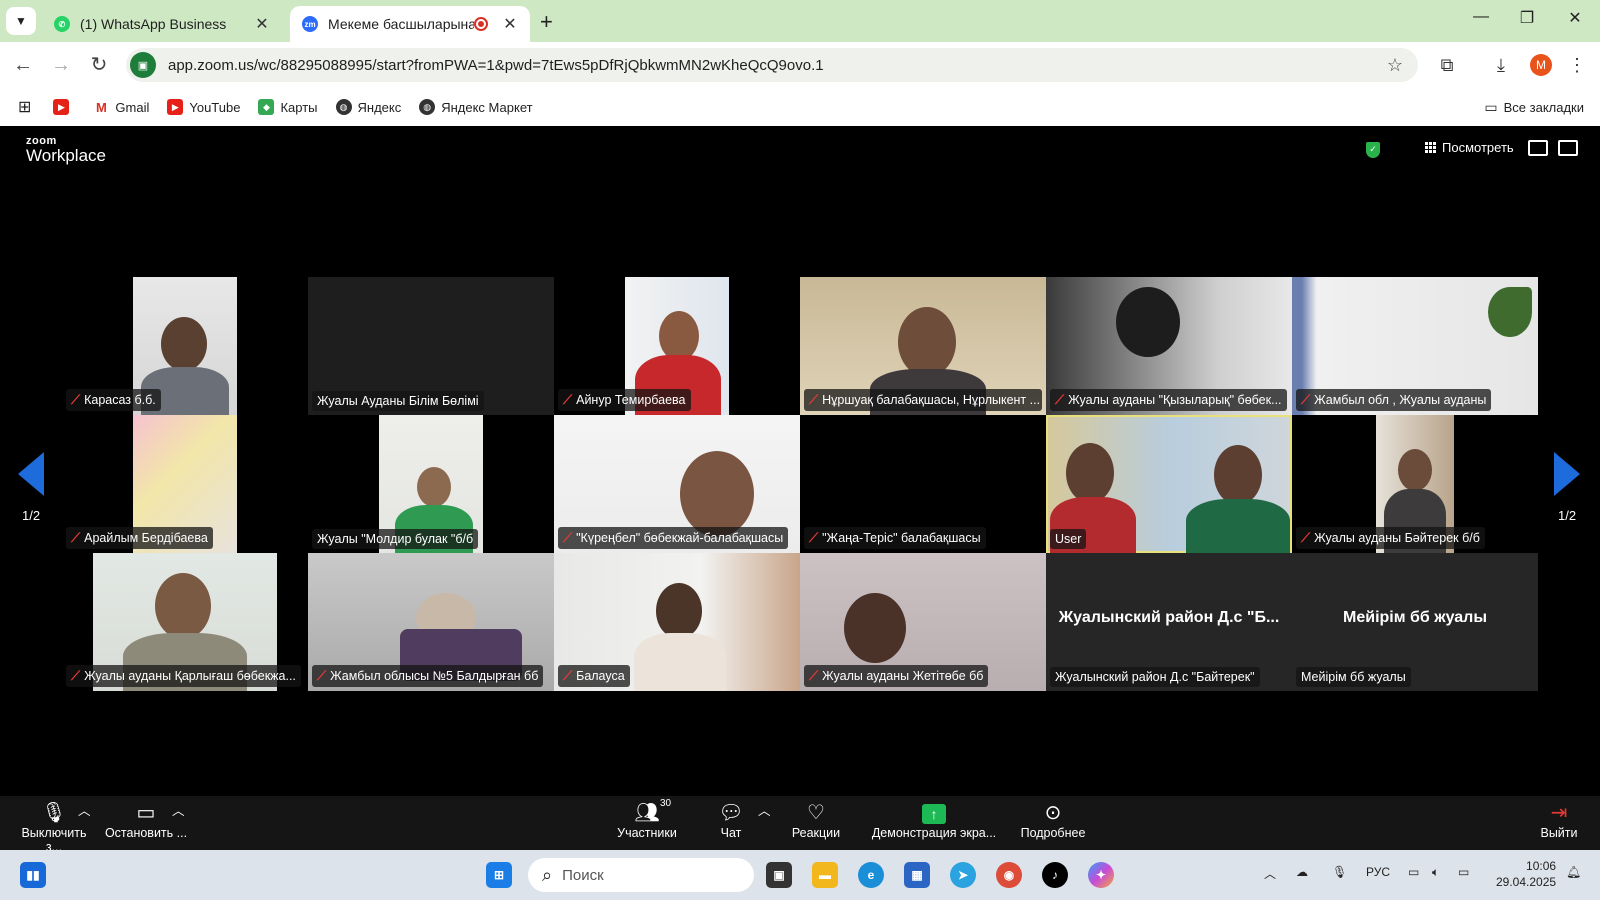 The height and width of the screenshot is (900, 1600). Describe the element at coordinates (816, 820) in the screenshot. I see `reactions-button: ♡ Реакции` at that location.